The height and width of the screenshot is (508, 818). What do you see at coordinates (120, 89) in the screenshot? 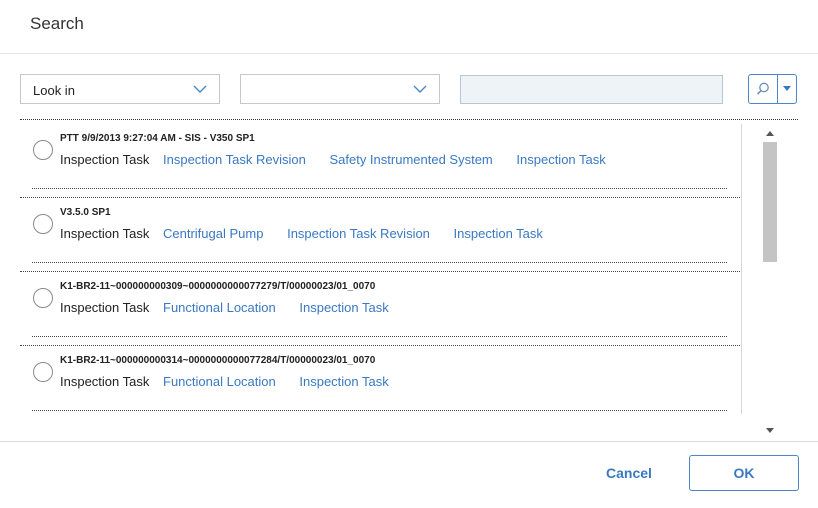
I see `look-in-dropdown: Look in` at bounding box center [120, 89].